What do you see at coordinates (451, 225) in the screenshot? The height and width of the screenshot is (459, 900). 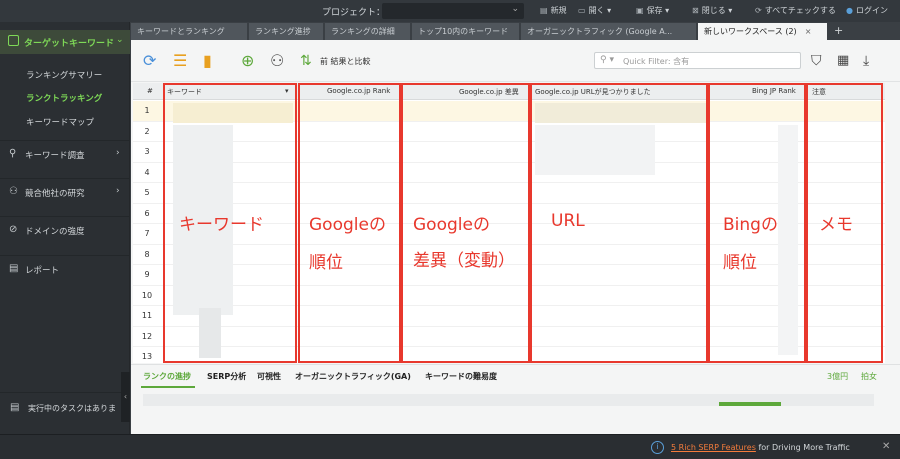 I see `annotation-google-diff-text: Googleの` at bounding box center [451, 225].